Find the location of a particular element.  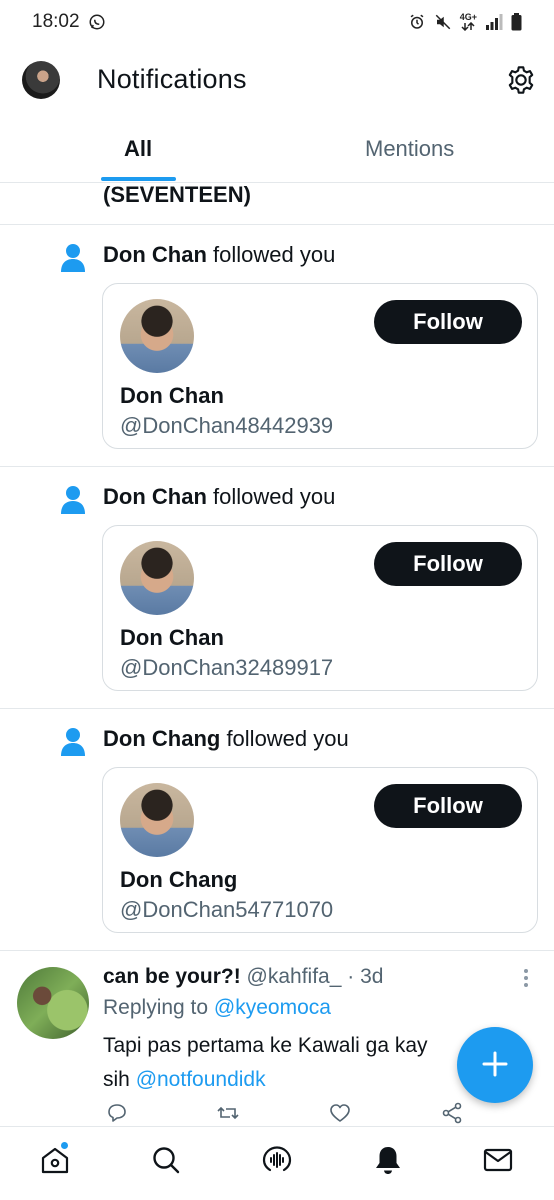

spaces-icon is located at coordinates (277, 1162).